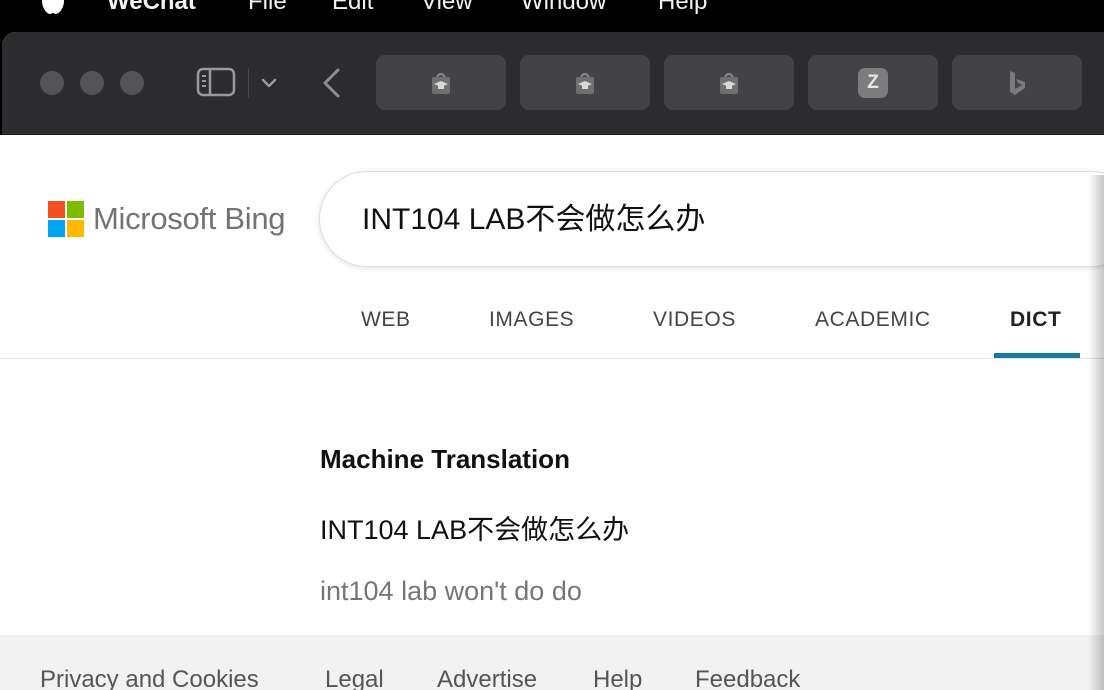 Image resolution: width=1104 pixels, height=690 pixels. What do you see at coordinates (52, 83) in the screenshot?
I see `close-window-button` at bounding box center [52, 83].